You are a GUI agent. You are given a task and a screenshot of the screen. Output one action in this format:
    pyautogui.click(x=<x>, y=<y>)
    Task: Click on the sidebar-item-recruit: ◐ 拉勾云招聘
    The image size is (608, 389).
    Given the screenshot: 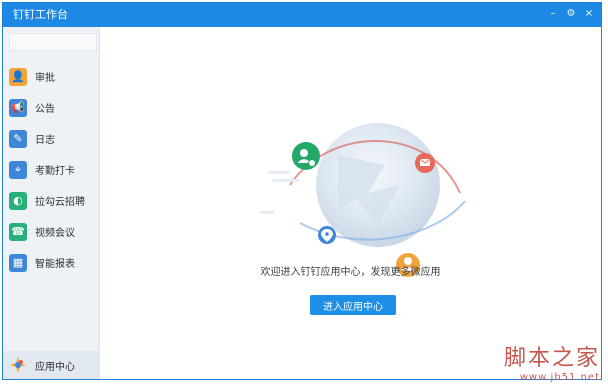 What is the action you would take?
    pyautogui.click(x=51, y=200)
    